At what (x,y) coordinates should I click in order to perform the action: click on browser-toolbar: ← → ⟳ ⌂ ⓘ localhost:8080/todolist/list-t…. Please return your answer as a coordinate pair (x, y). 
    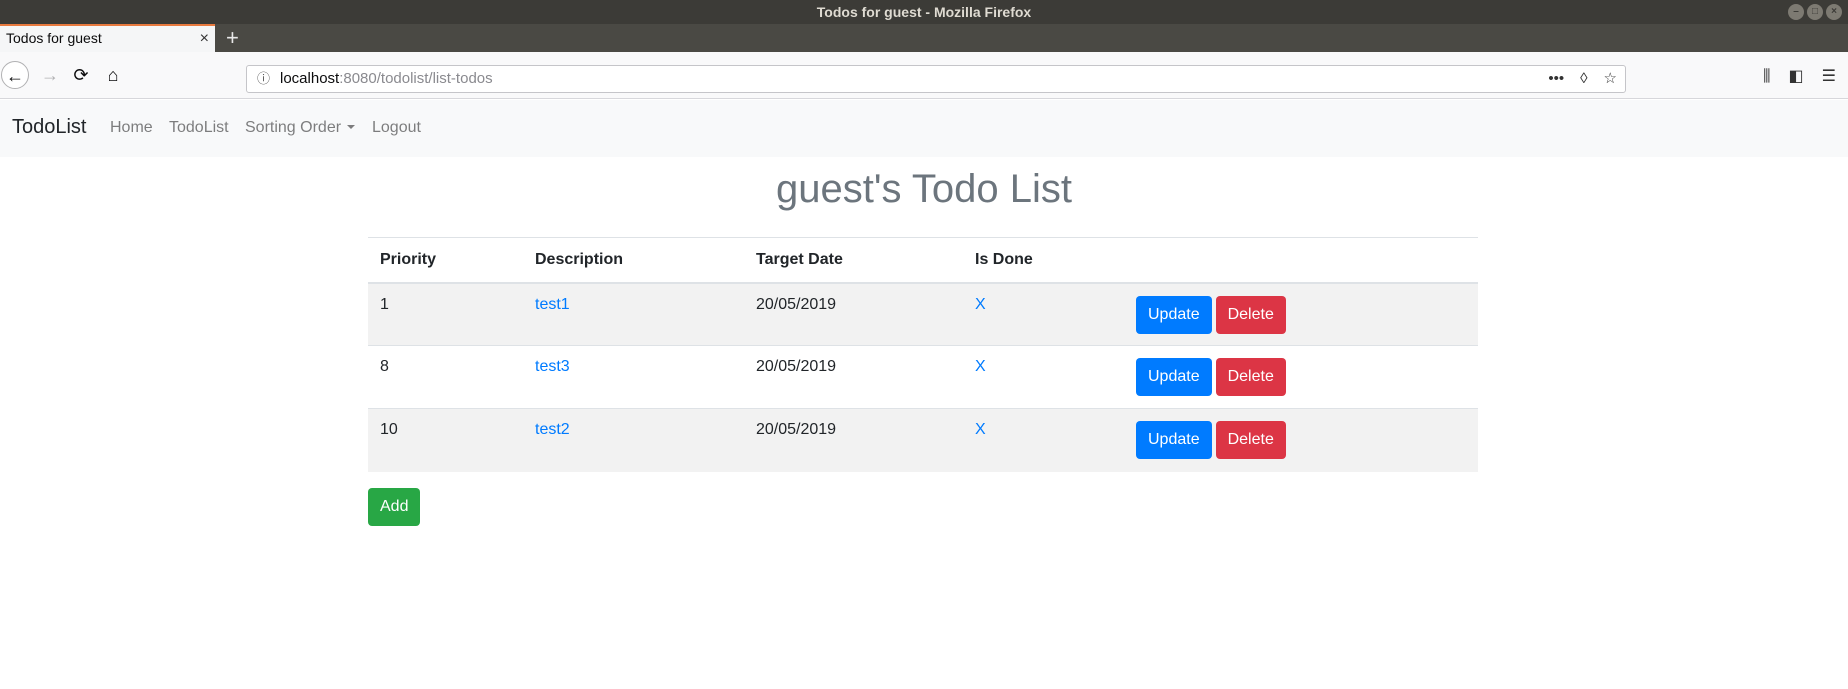
    Looking at the image, I should click on (924, 75).